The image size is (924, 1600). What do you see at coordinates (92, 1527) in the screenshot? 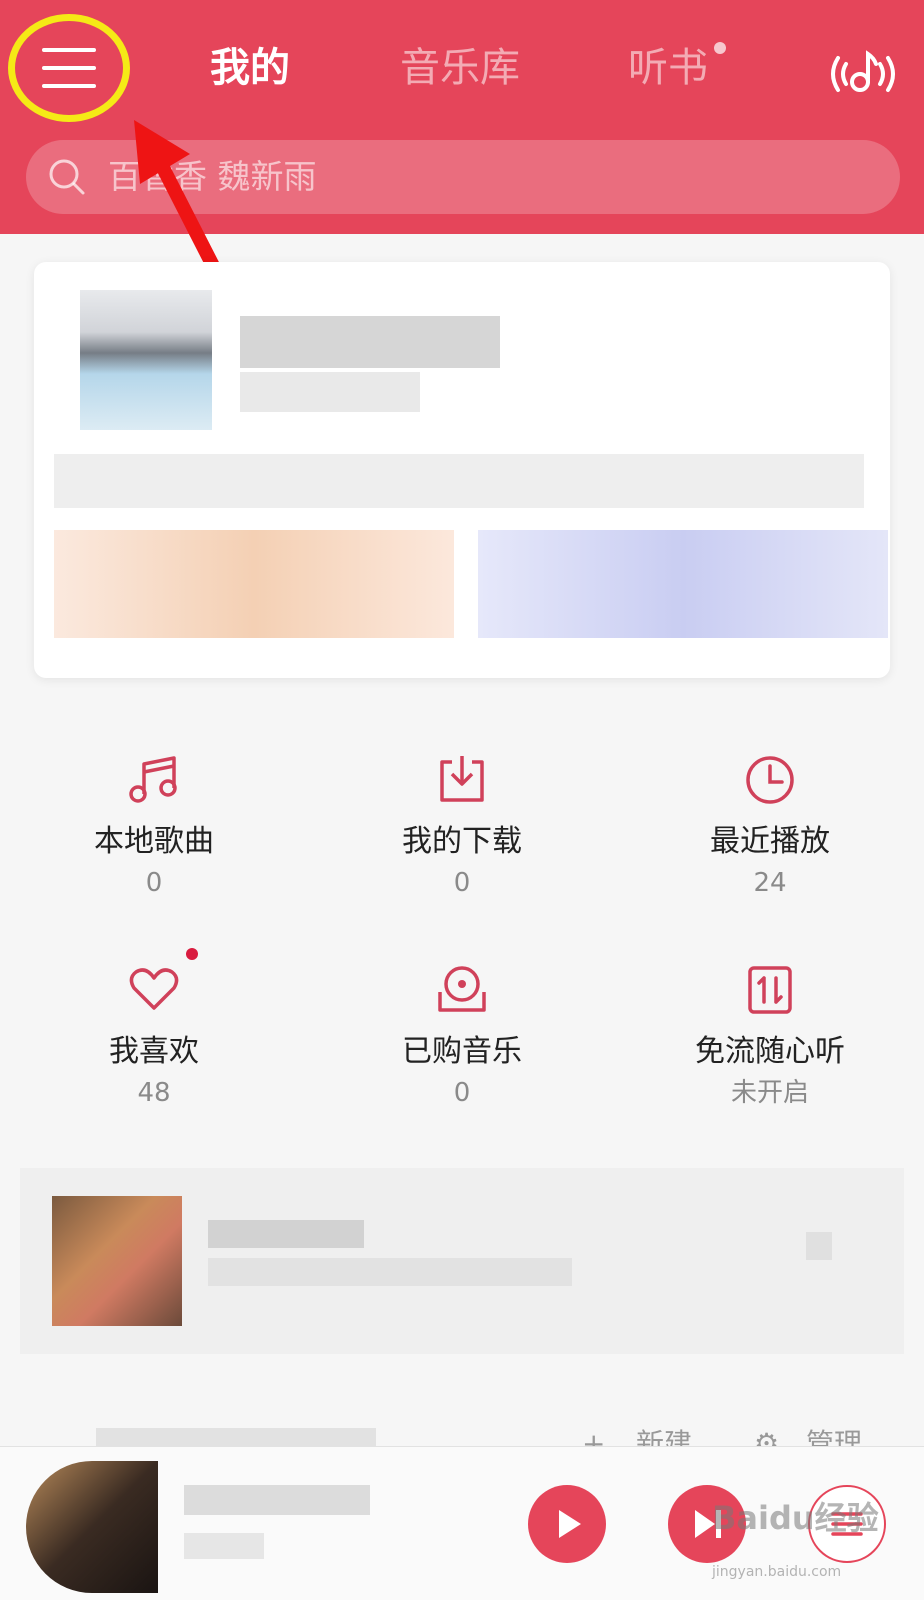
I see `now-playing-cover` at bounding box center [92, 1527].